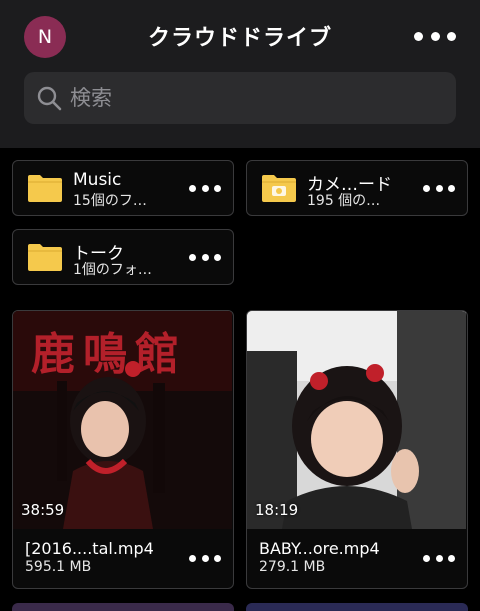 Image resolution: width=480 pixels, height=611 pixels. What do you see at coordinates (97, 180) in the screenshot?
I see `folder-name: Music` at bounding box center [97, 180].